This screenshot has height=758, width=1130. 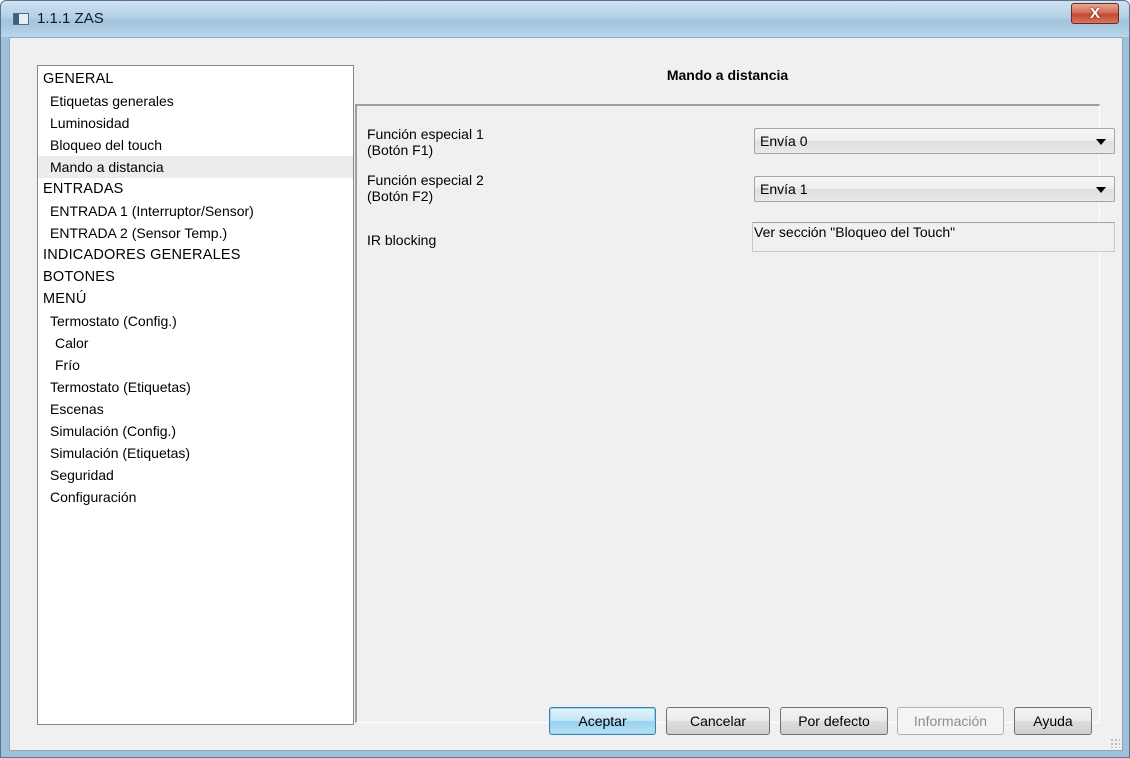 What do you see at coordinates (400, 196) in the screenshot?
I see `f2-label-line2: (Botón F2)` at bounding box center [400, 196].